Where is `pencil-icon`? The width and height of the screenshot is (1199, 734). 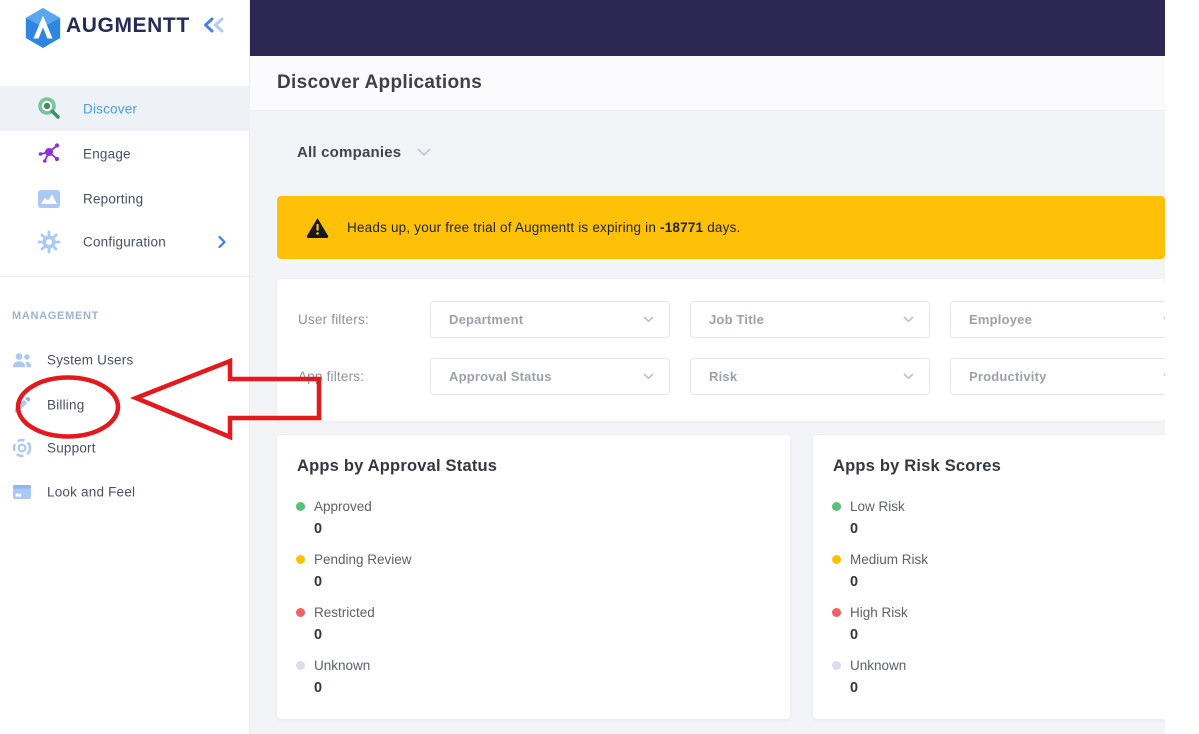
pencil-icon is located at coordinates (22, 404).